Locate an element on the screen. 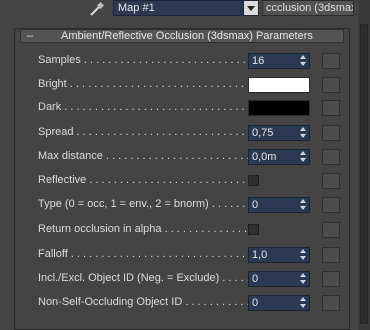 This screenshot has height=330, width=370. bright-map-slot is located at coordinates (331, 85).